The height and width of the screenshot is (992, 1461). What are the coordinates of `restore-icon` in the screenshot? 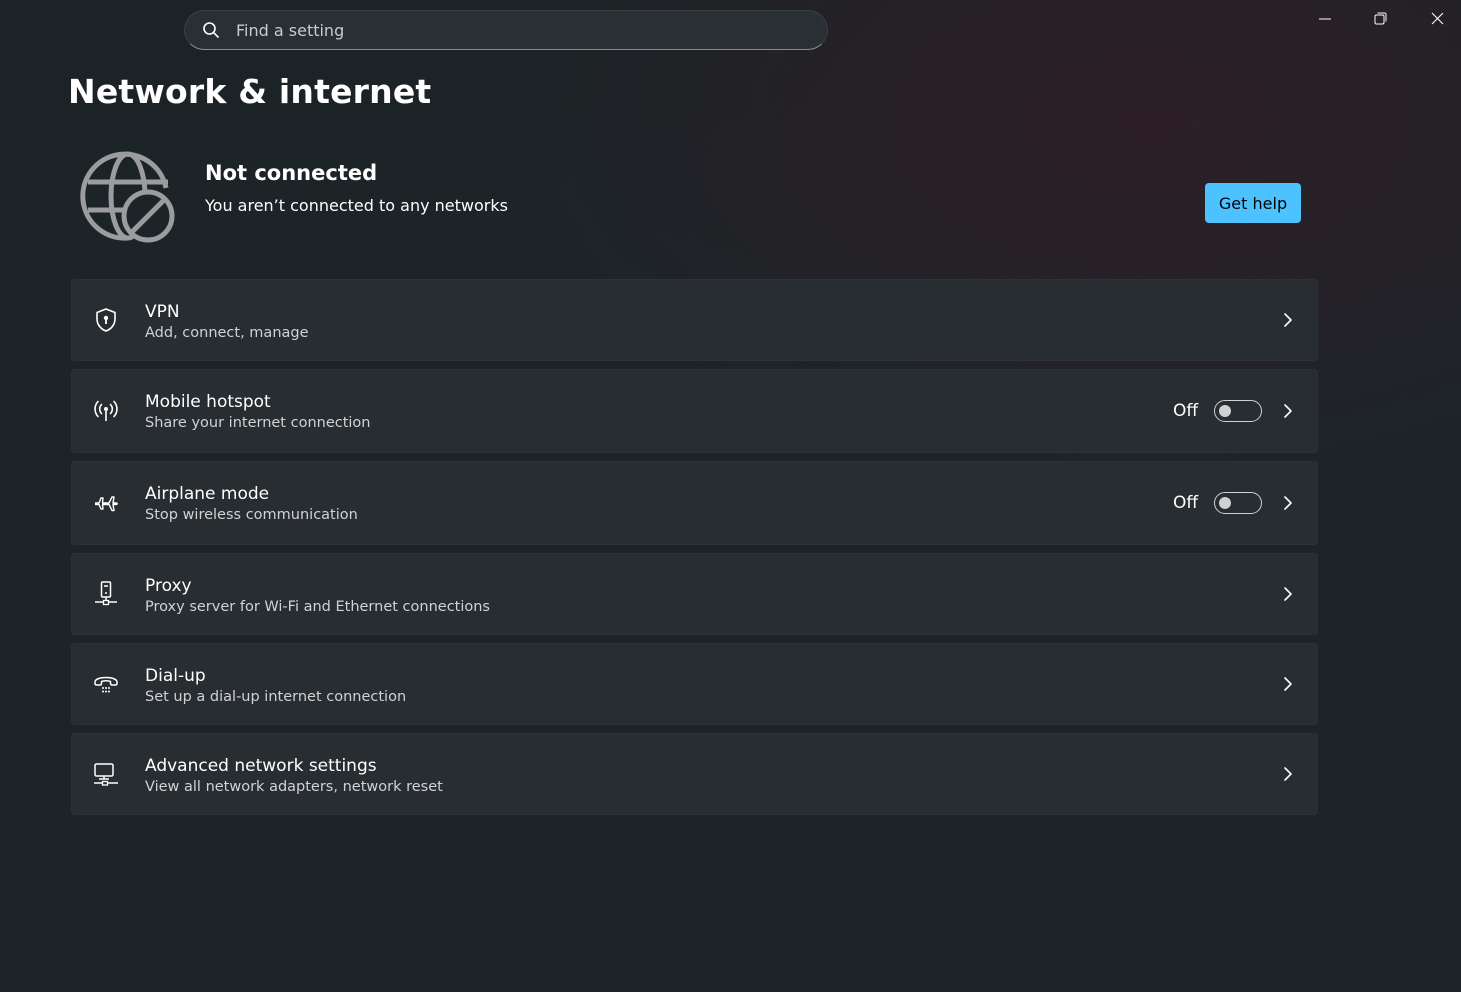 It's located at (1380, 19).